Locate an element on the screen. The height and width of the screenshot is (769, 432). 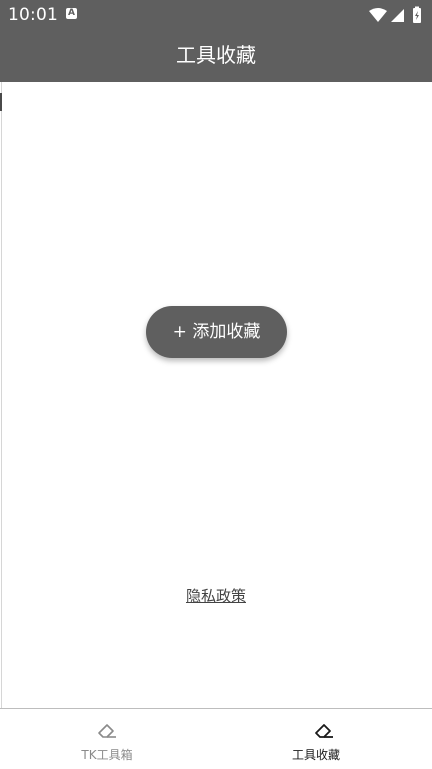
wifi-icon is located at coordinates (378, 15).